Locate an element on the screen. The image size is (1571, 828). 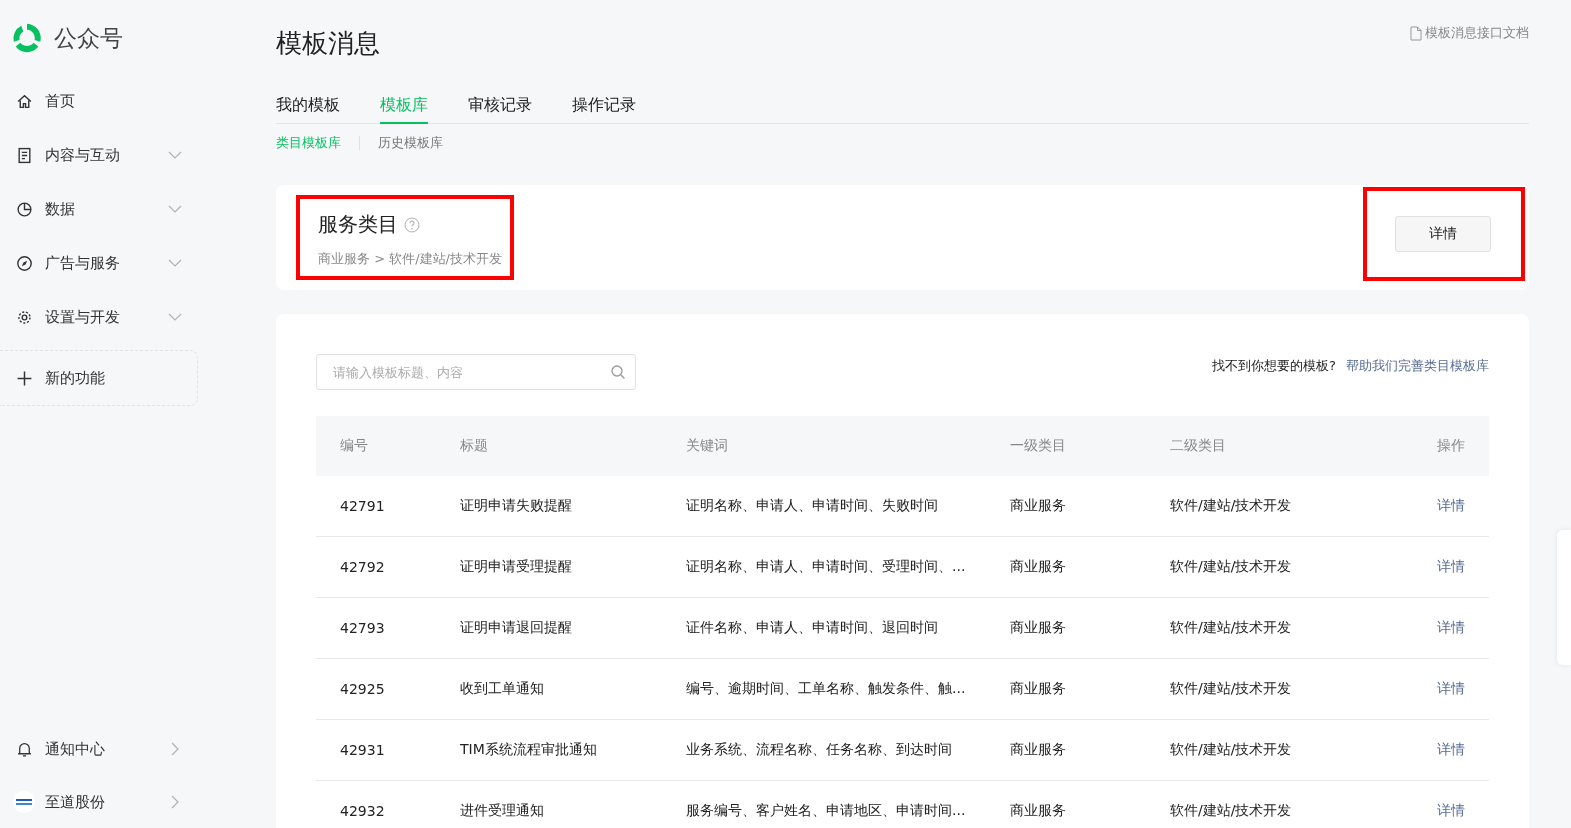
table-cell-text: 42931 is located at coordinates (363, 750).